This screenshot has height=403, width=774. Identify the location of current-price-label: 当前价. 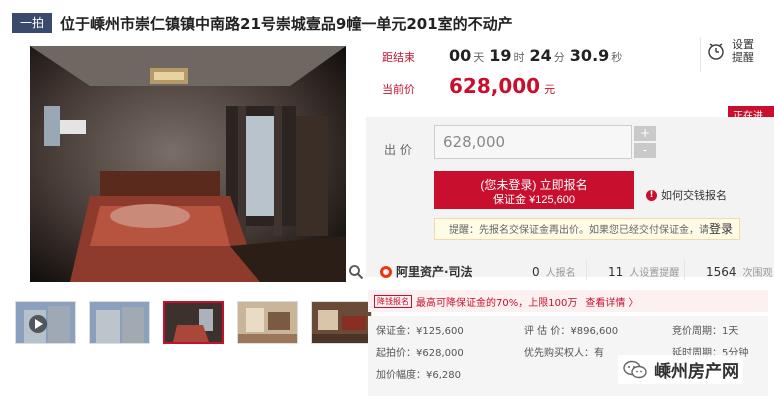
(398, 89).